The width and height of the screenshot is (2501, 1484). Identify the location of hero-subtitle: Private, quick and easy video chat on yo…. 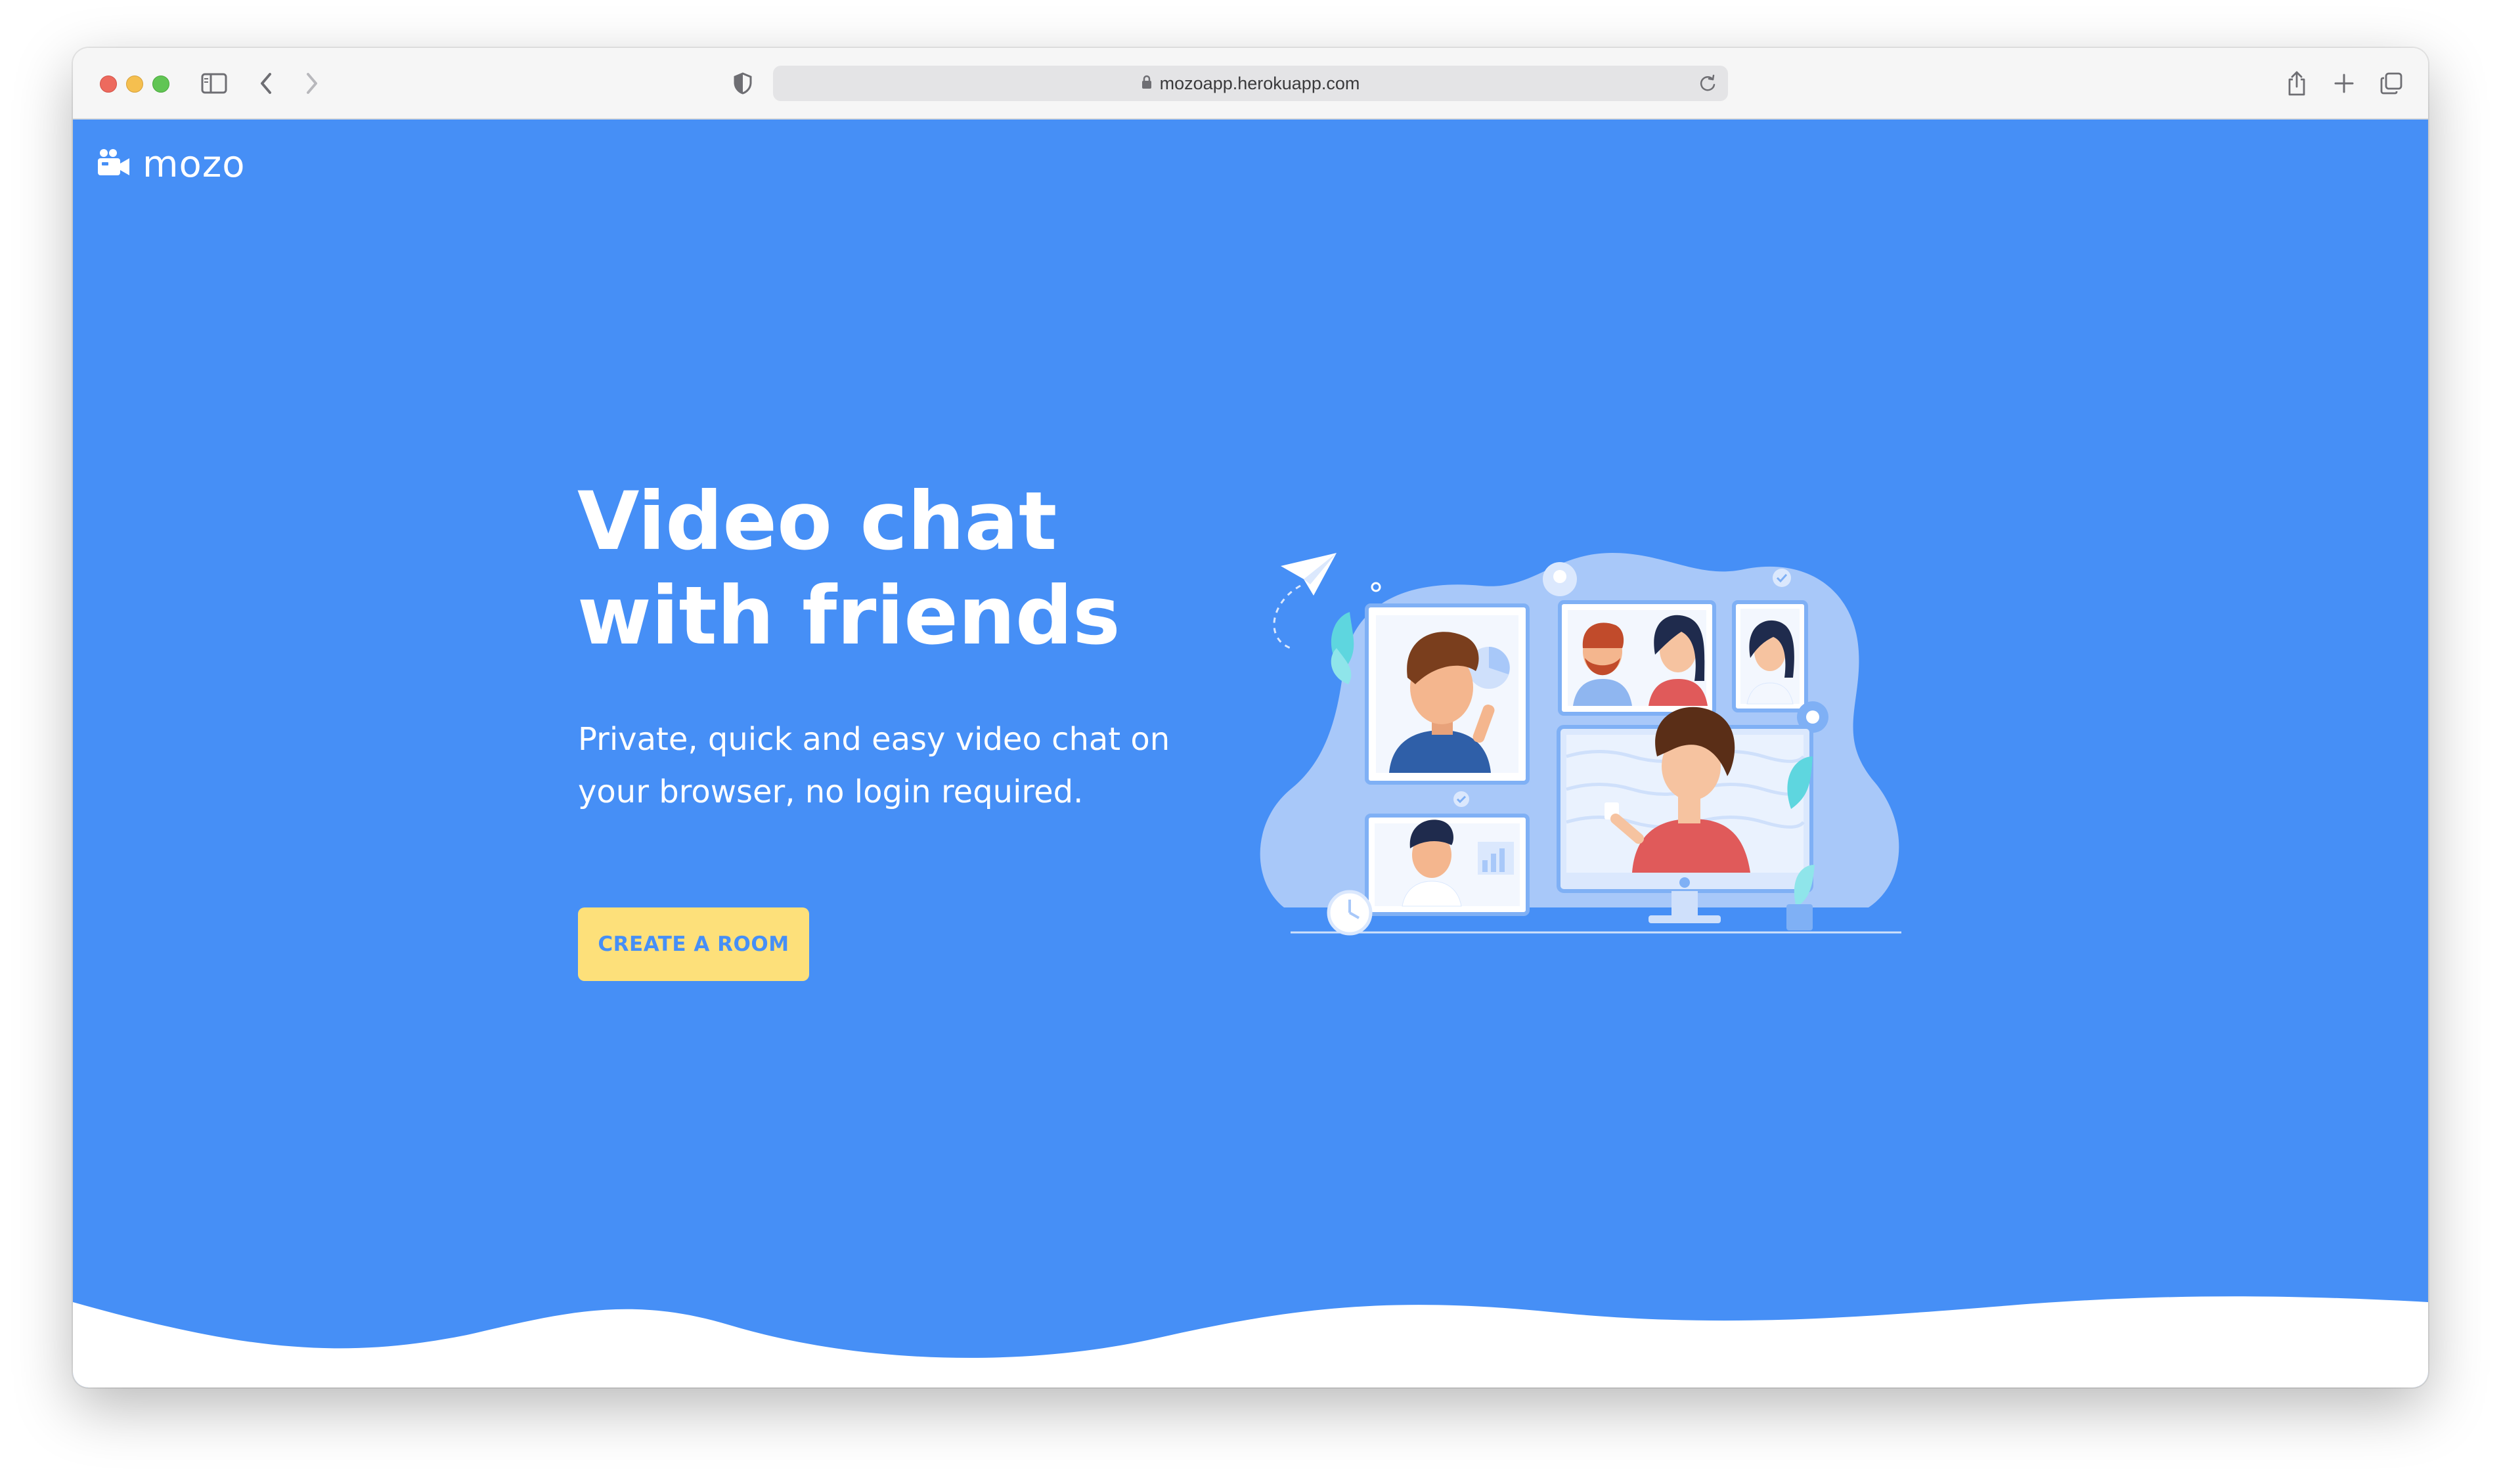
(907, 765).